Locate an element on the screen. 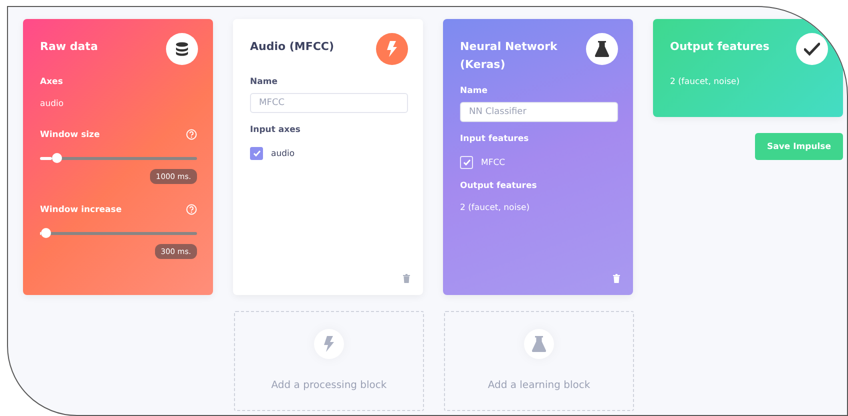 This screenshot has height=416, width=848. slider-label: Window size is located at coordinates (70, 135).